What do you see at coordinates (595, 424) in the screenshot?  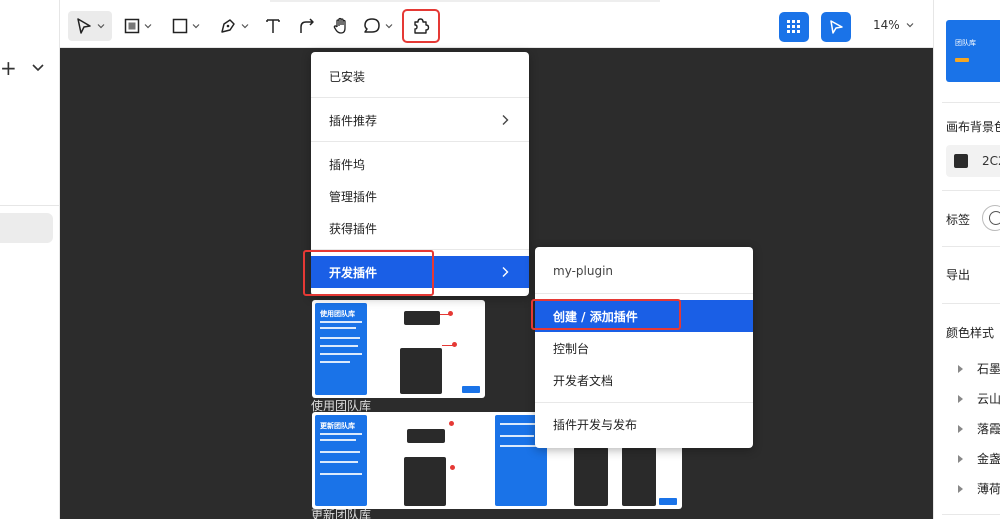 I see `menu-item-label: 插件开发与发布` at bounding box center [595, 424].